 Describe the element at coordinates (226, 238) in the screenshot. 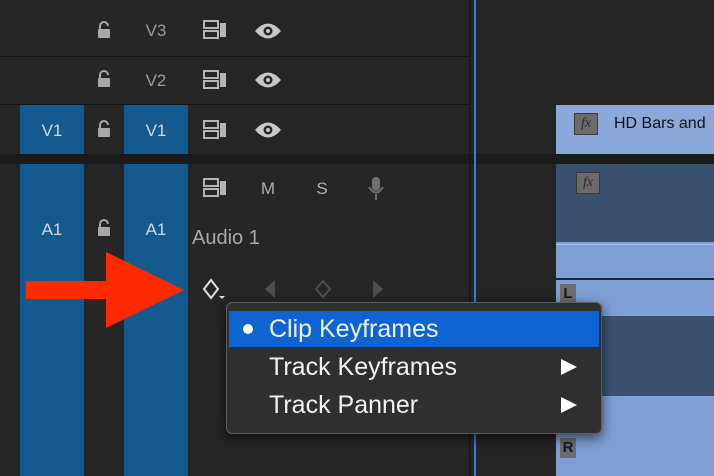

I see `audio-track-name: Audio 1` at that location.